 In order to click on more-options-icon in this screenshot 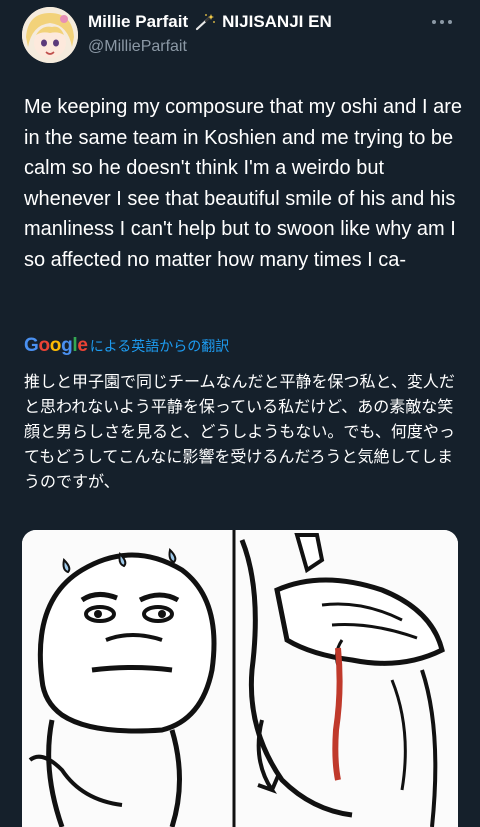, I will do `click(442, 22)`.